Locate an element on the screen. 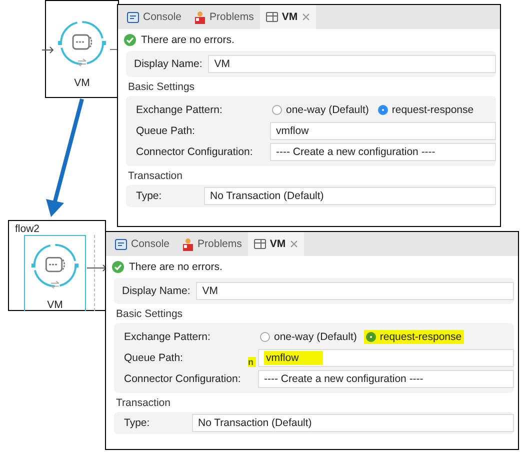 The image size is (523, 453). marker-text: n is located at coordinates (252, 362).